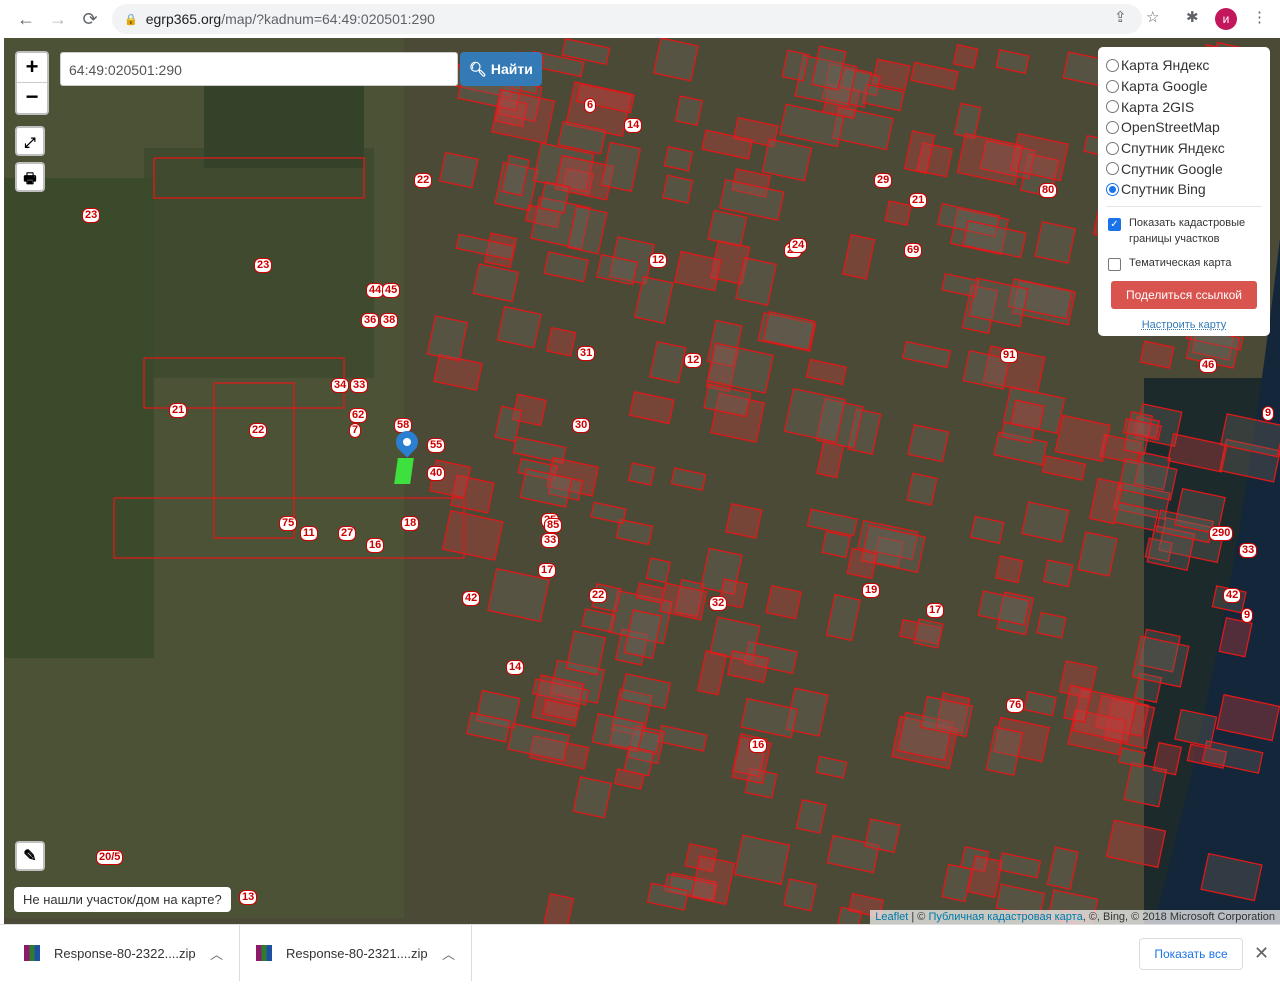 This screenshot has height=984, width=1280. Describe the element at coordinates (883, 180) in the screenshot. I see `parcel-number-label: 29` at that location.